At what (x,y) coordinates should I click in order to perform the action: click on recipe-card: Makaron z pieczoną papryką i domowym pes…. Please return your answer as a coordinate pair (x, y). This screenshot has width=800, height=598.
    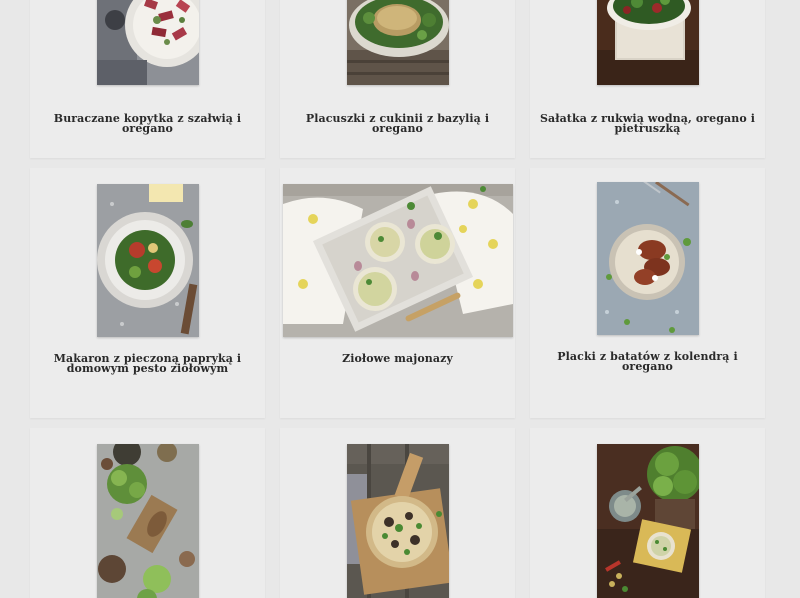
    Looking at the image, I should click on (147, 293).